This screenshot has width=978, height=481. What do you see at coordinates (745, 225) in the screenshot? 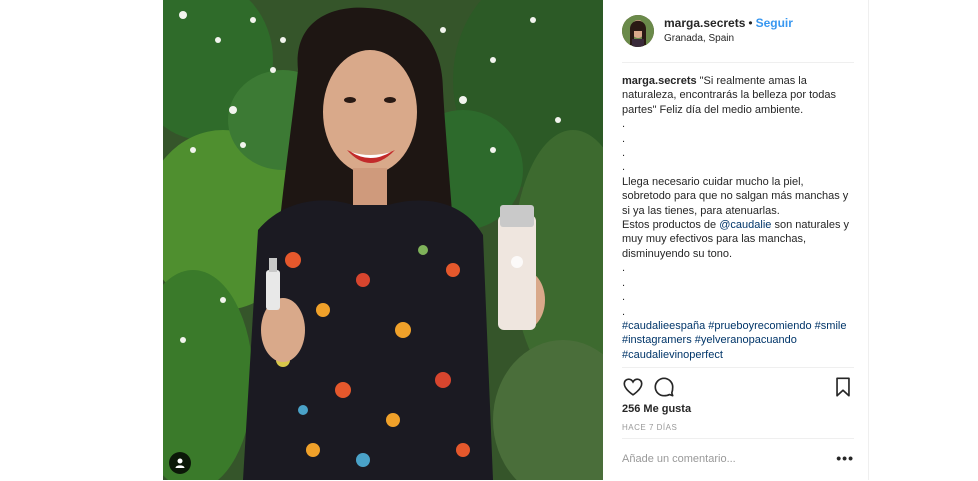
I see `mention-link: @caudalie` at bounding box center [745, 225].